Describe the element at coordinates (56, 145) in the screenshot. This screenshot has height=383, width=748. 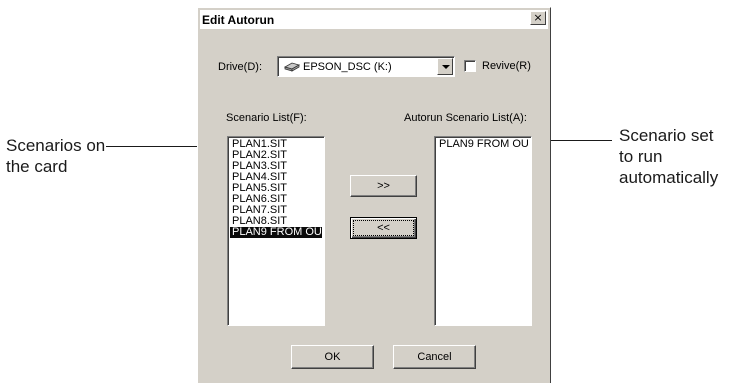
I see `callout-line: Scenarios on` at that location.